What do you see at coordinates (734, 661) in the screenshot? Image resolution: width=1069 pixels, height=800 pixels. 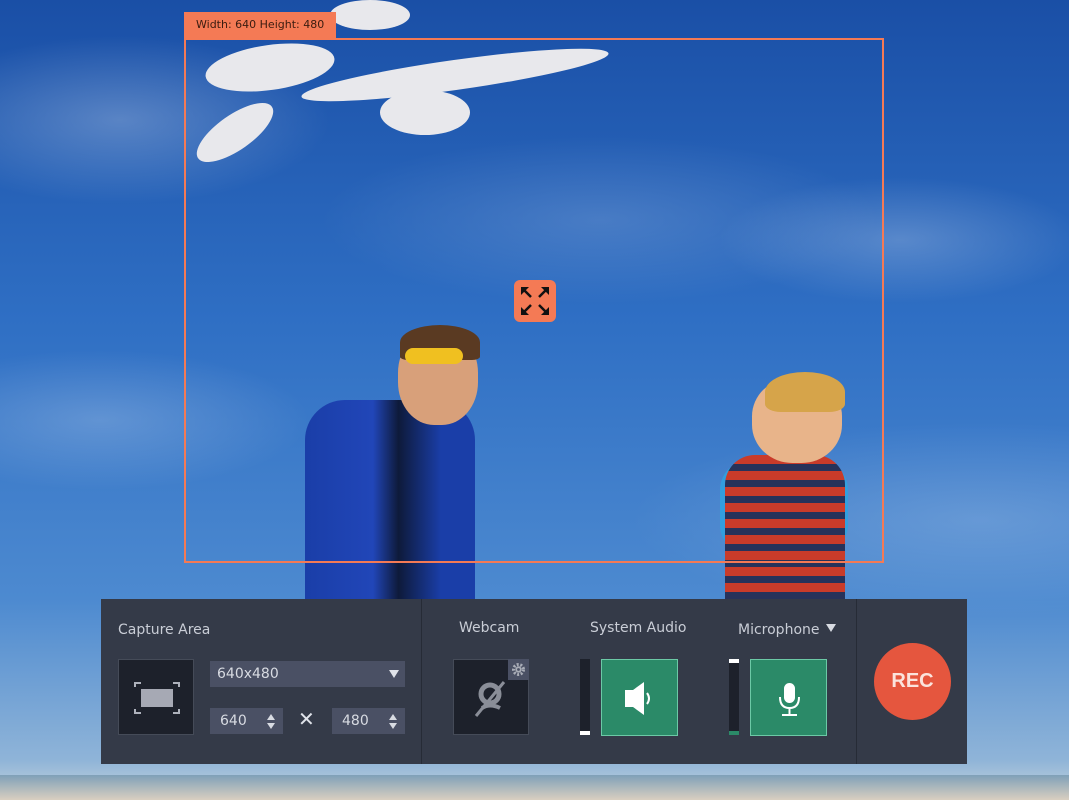 I see `microphone-peak-marker` at bounding box center [734, 661].